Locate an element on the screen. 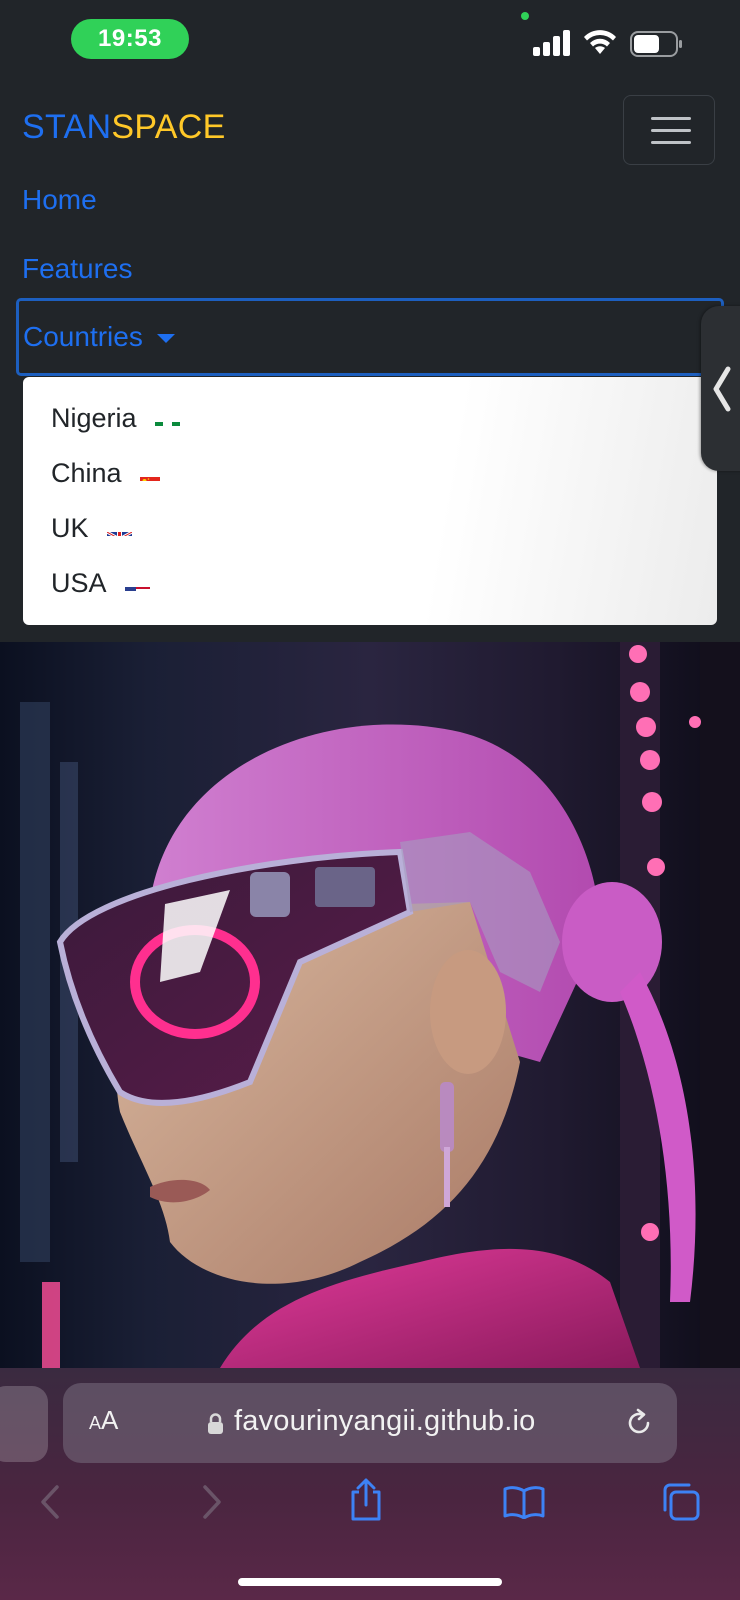 The width and height of the screenshot is (740, 1600). menu-toggle-button is located at coordinates (669, 130).